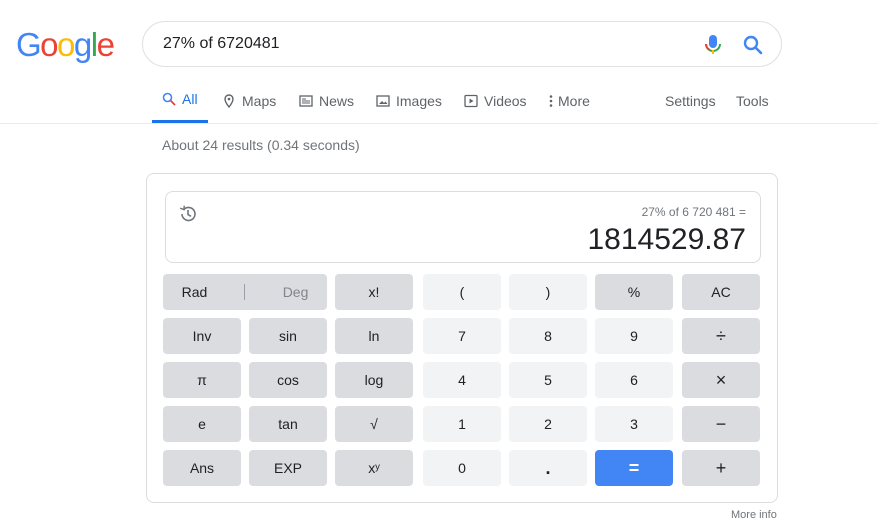  I want to click on right-paren-key: ), so click(548, 292).